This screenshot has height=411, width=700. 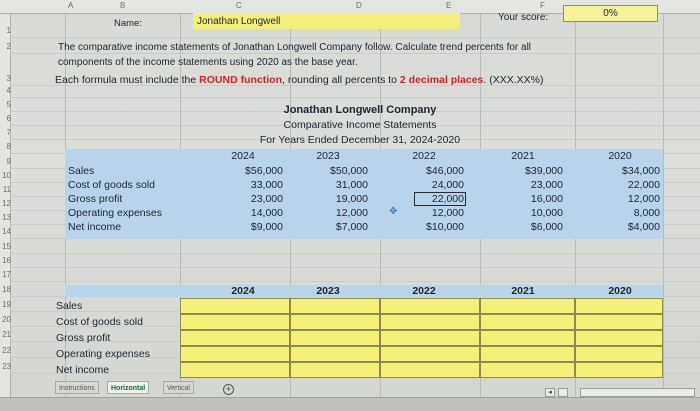 I want to click on statement-year-2020: 2020, so click(x=620, y=156).